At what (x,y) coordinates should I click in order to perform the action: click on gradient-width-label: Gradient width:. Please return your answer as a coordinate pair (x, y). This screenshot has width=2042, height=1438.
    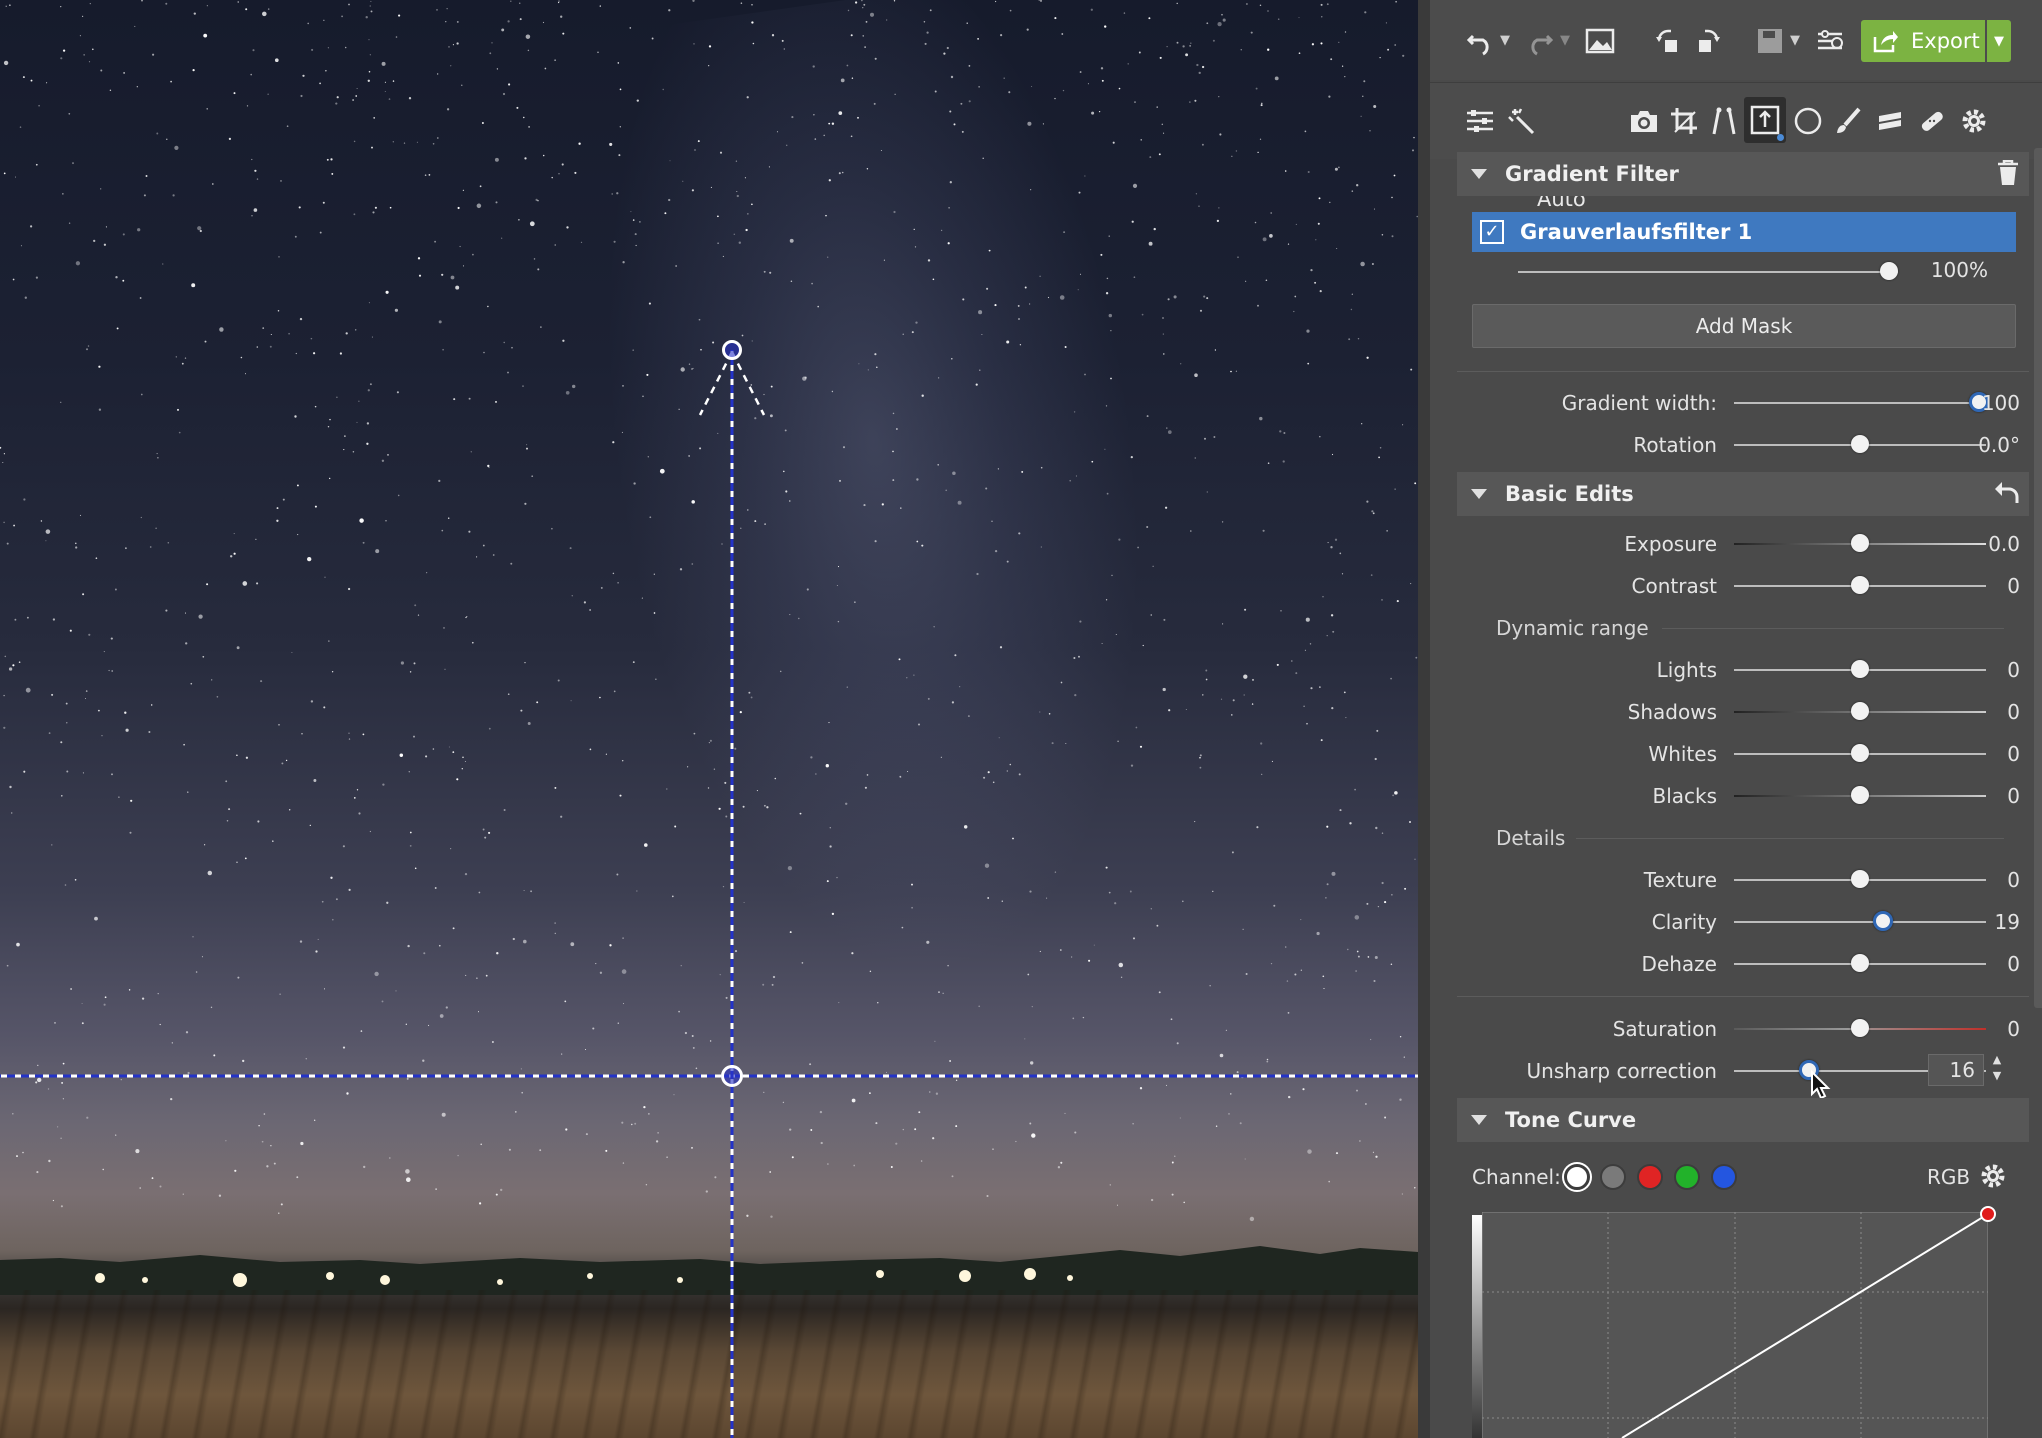
    Looking at the image, I should click on (1639, 403).